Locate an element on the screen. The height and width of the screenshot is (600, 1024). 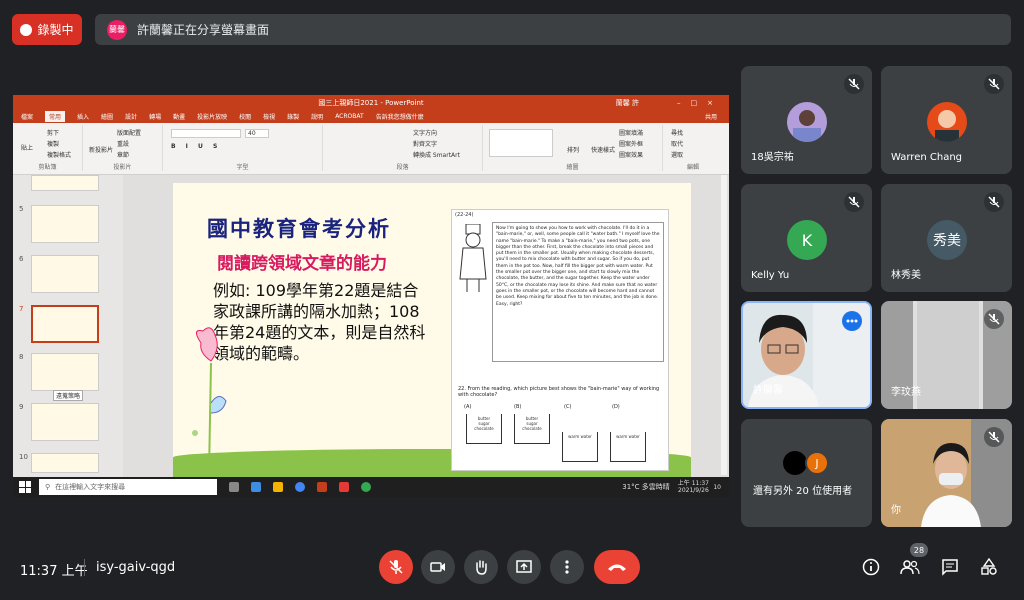
quick-styles-button: 快速樣式 is located at coordinates (603, 149).